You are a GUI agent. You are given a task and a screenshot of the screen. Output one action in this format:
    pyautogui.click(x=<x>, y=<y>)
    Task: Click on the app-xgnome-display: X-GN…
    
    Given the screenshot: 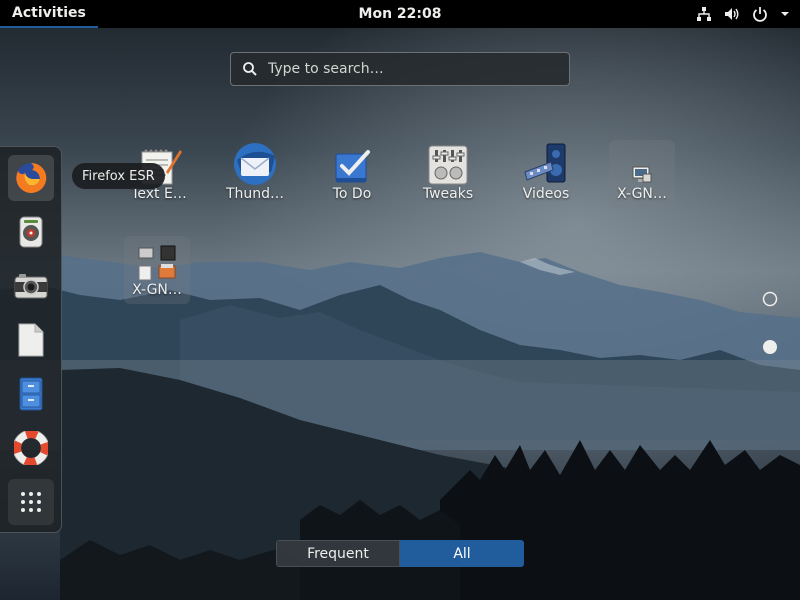 What is the action you would take?
    pyautogui.click(x=642, y=174)
    